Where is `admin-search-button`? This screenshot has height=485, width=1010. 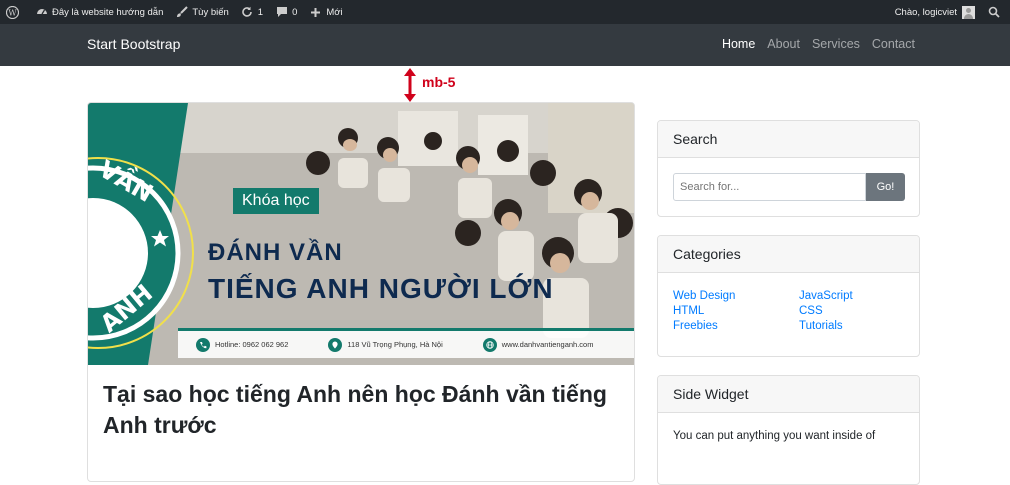 admin-search-button is located at coordinates (995, 12).